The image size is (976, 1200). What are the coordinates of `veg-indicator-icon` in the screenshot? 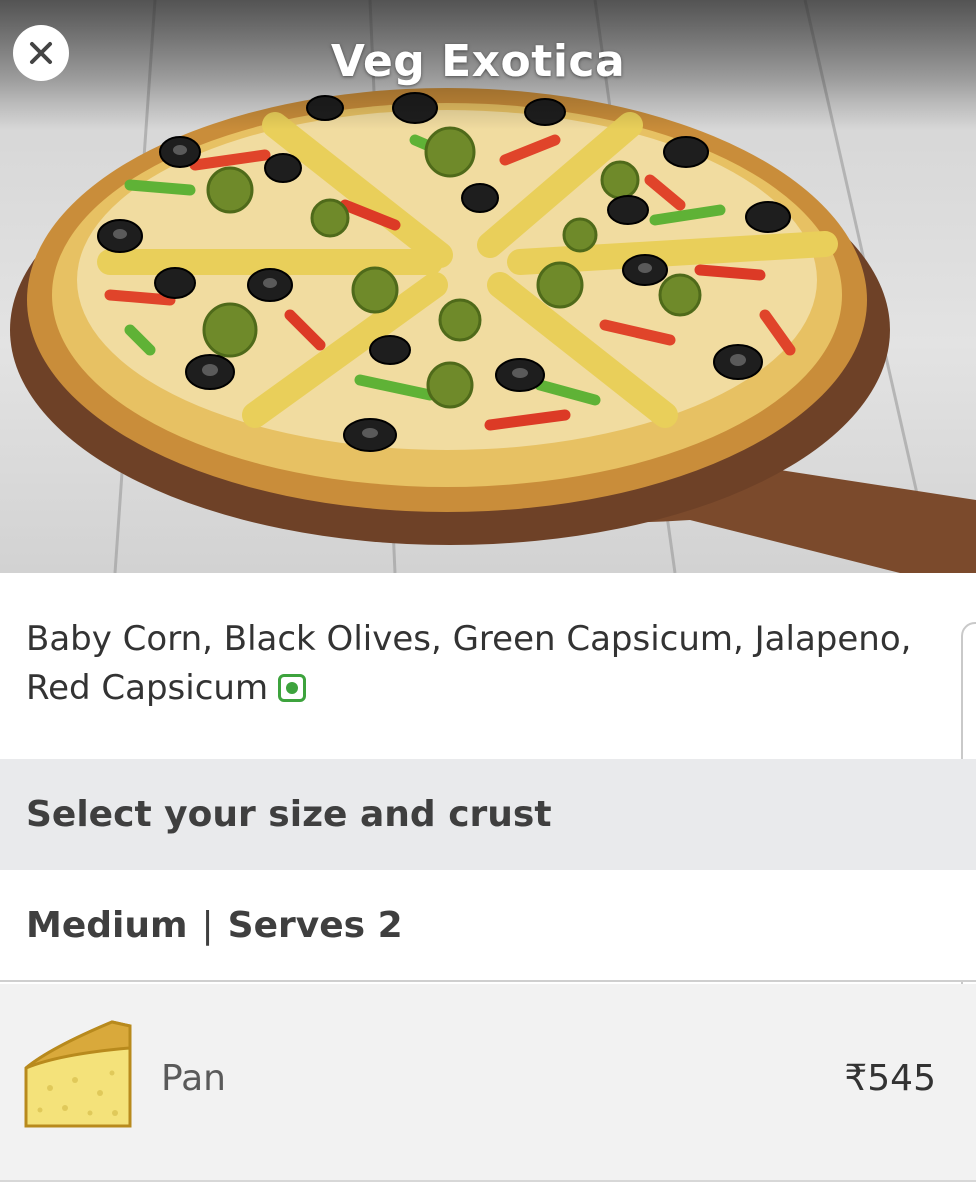 It's located at (292, 688).